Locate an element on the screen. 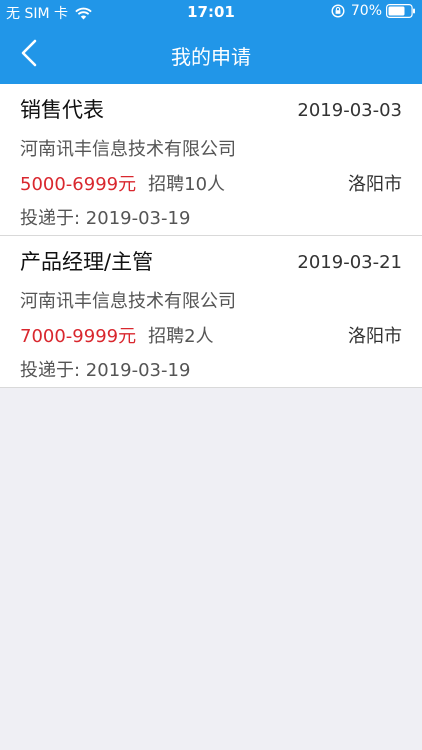 The width and height of the screenshot is (422, 750). headcount: 招聘2人 is located at coordinates (181, 336).